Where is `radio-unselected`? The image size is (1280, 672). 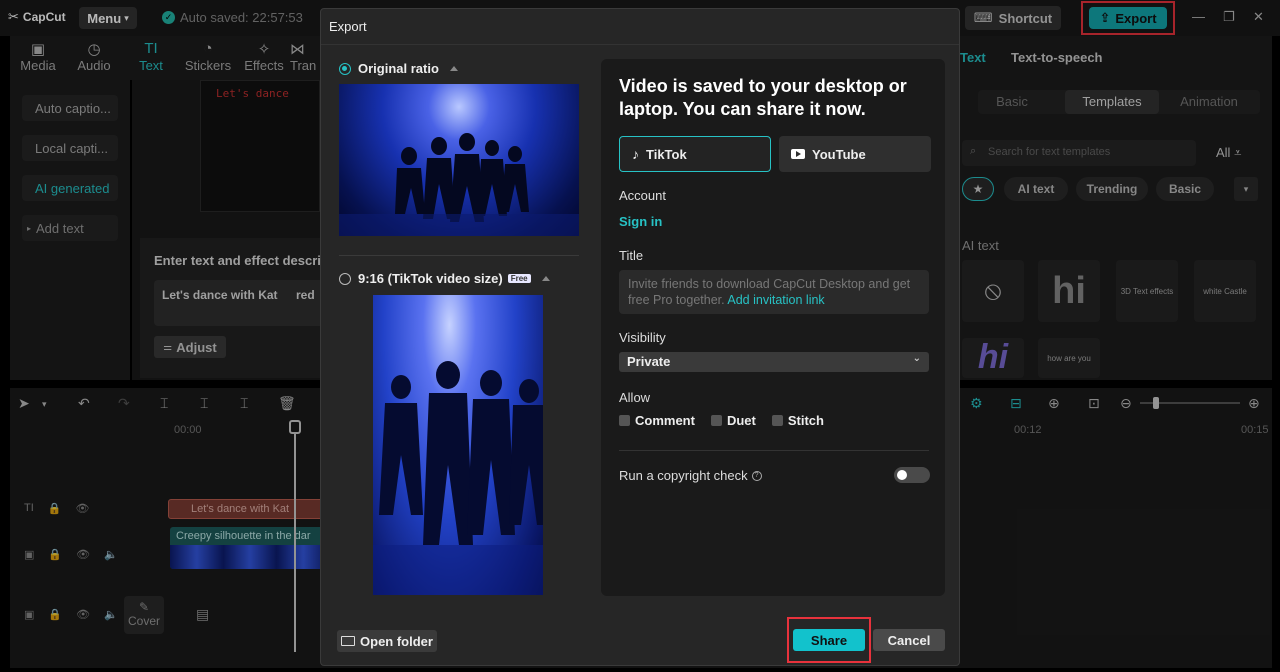 radio-unselected is located at coordinates (345, 278).